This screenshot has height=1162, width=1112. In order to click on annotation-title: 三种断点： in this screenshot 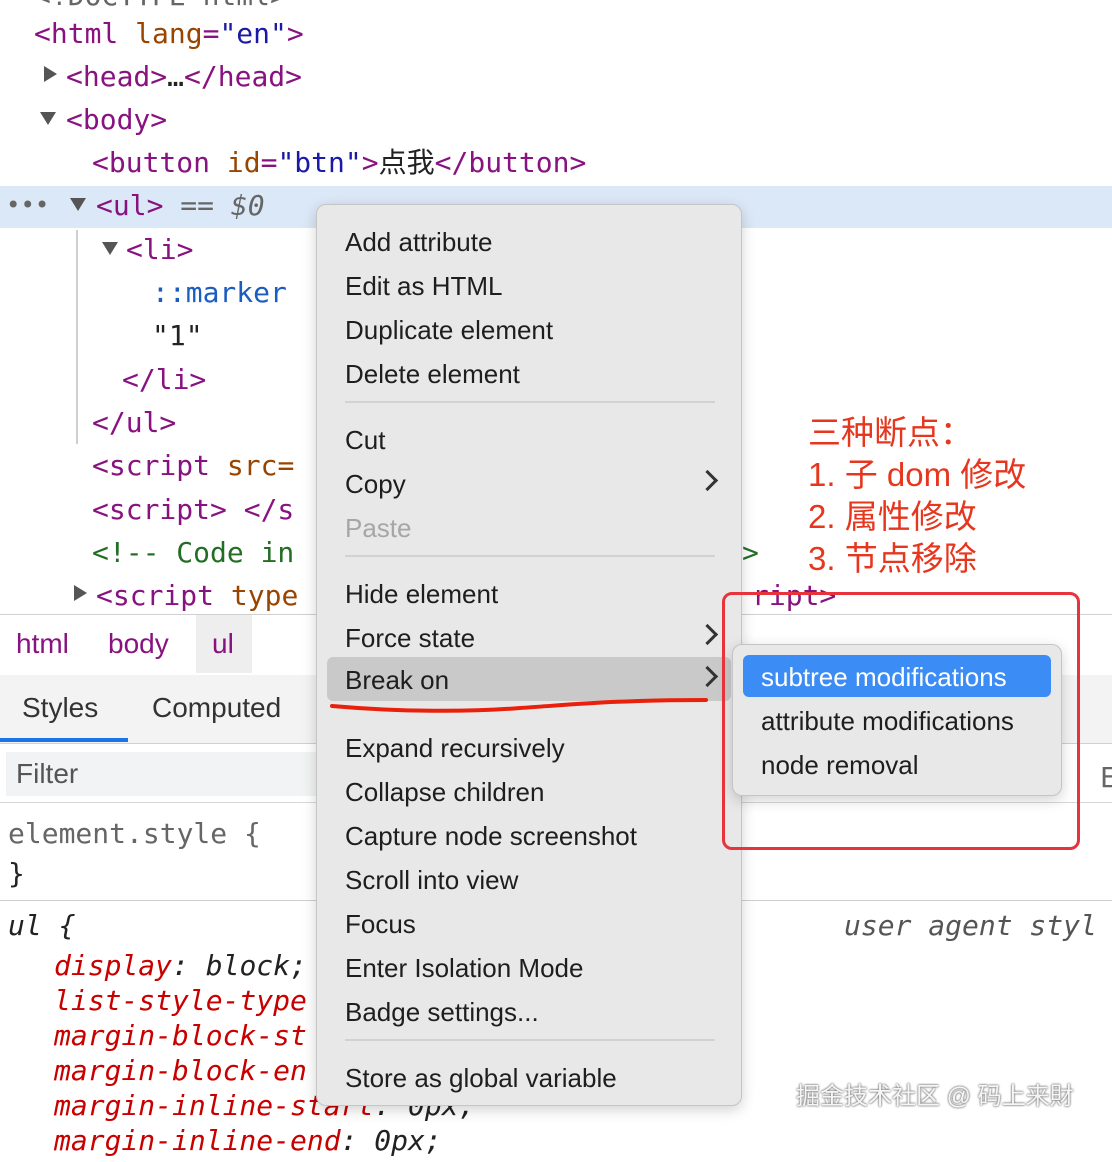, I will do `click(890, 432)`.